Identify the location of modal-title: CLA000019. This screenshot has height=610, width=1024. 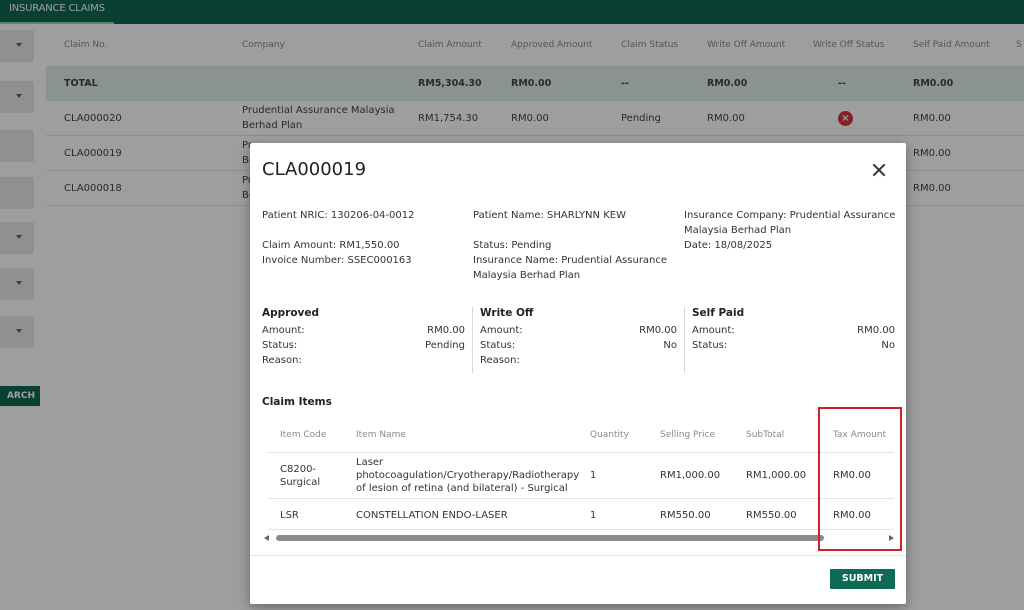
(314, 169).